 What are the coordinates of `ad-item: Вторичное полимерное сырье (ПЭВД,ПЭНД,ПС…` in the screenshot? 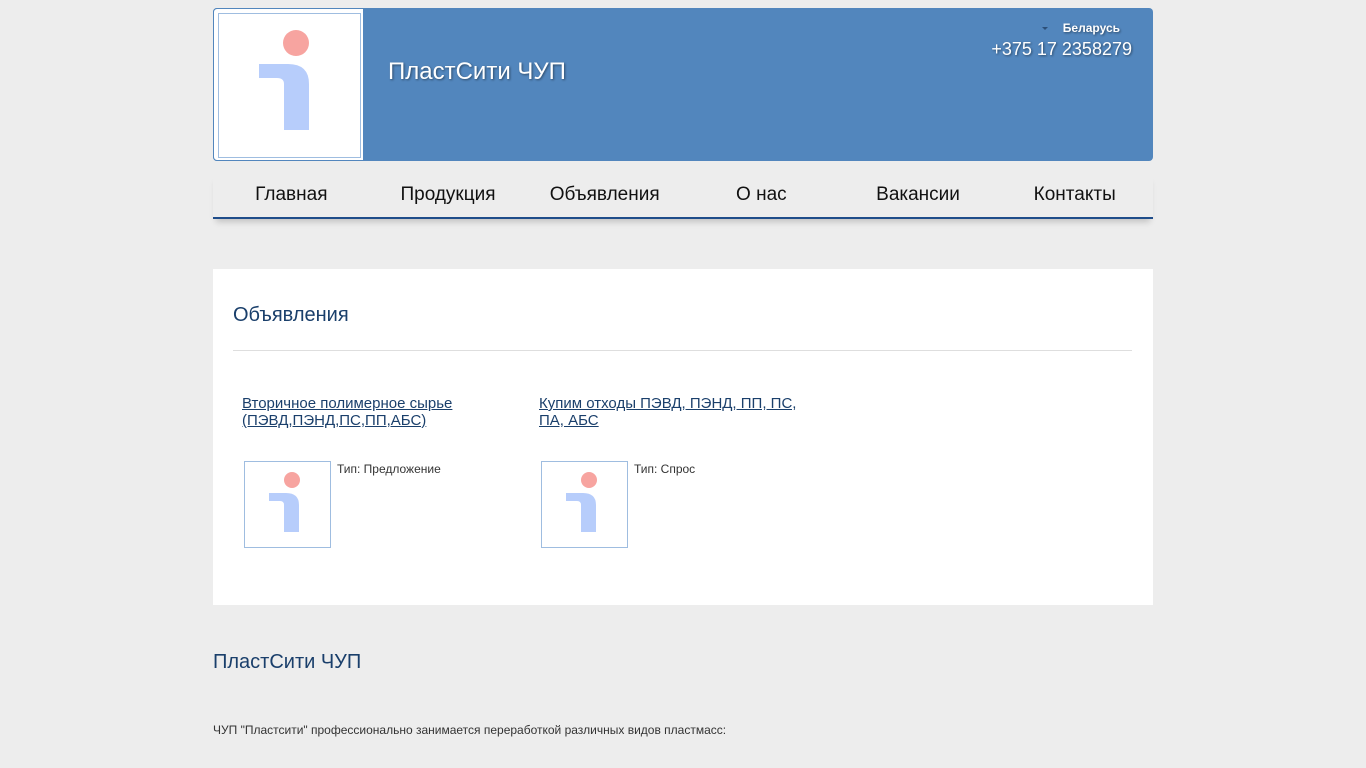 It's located at (377, 471).